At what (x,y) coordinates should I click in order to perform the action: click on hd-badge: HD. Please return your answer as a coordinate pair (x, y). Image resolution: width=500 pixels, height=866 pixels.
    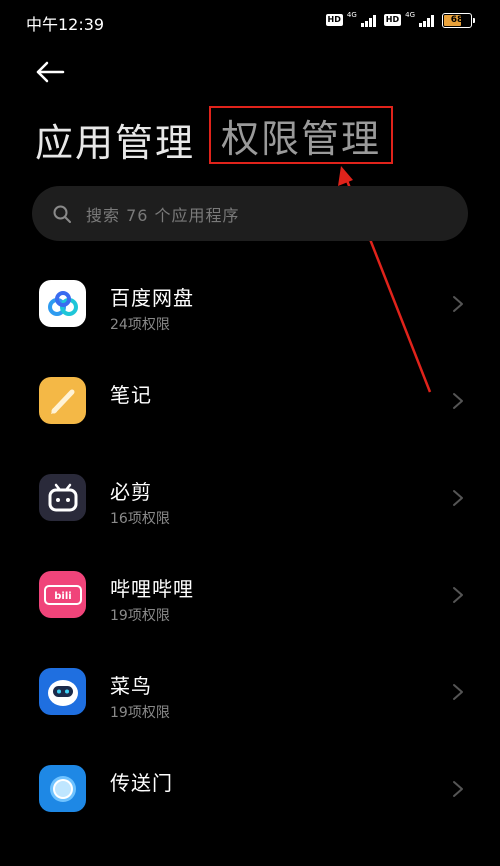
    Looking at the image, I should click on (334, 20).